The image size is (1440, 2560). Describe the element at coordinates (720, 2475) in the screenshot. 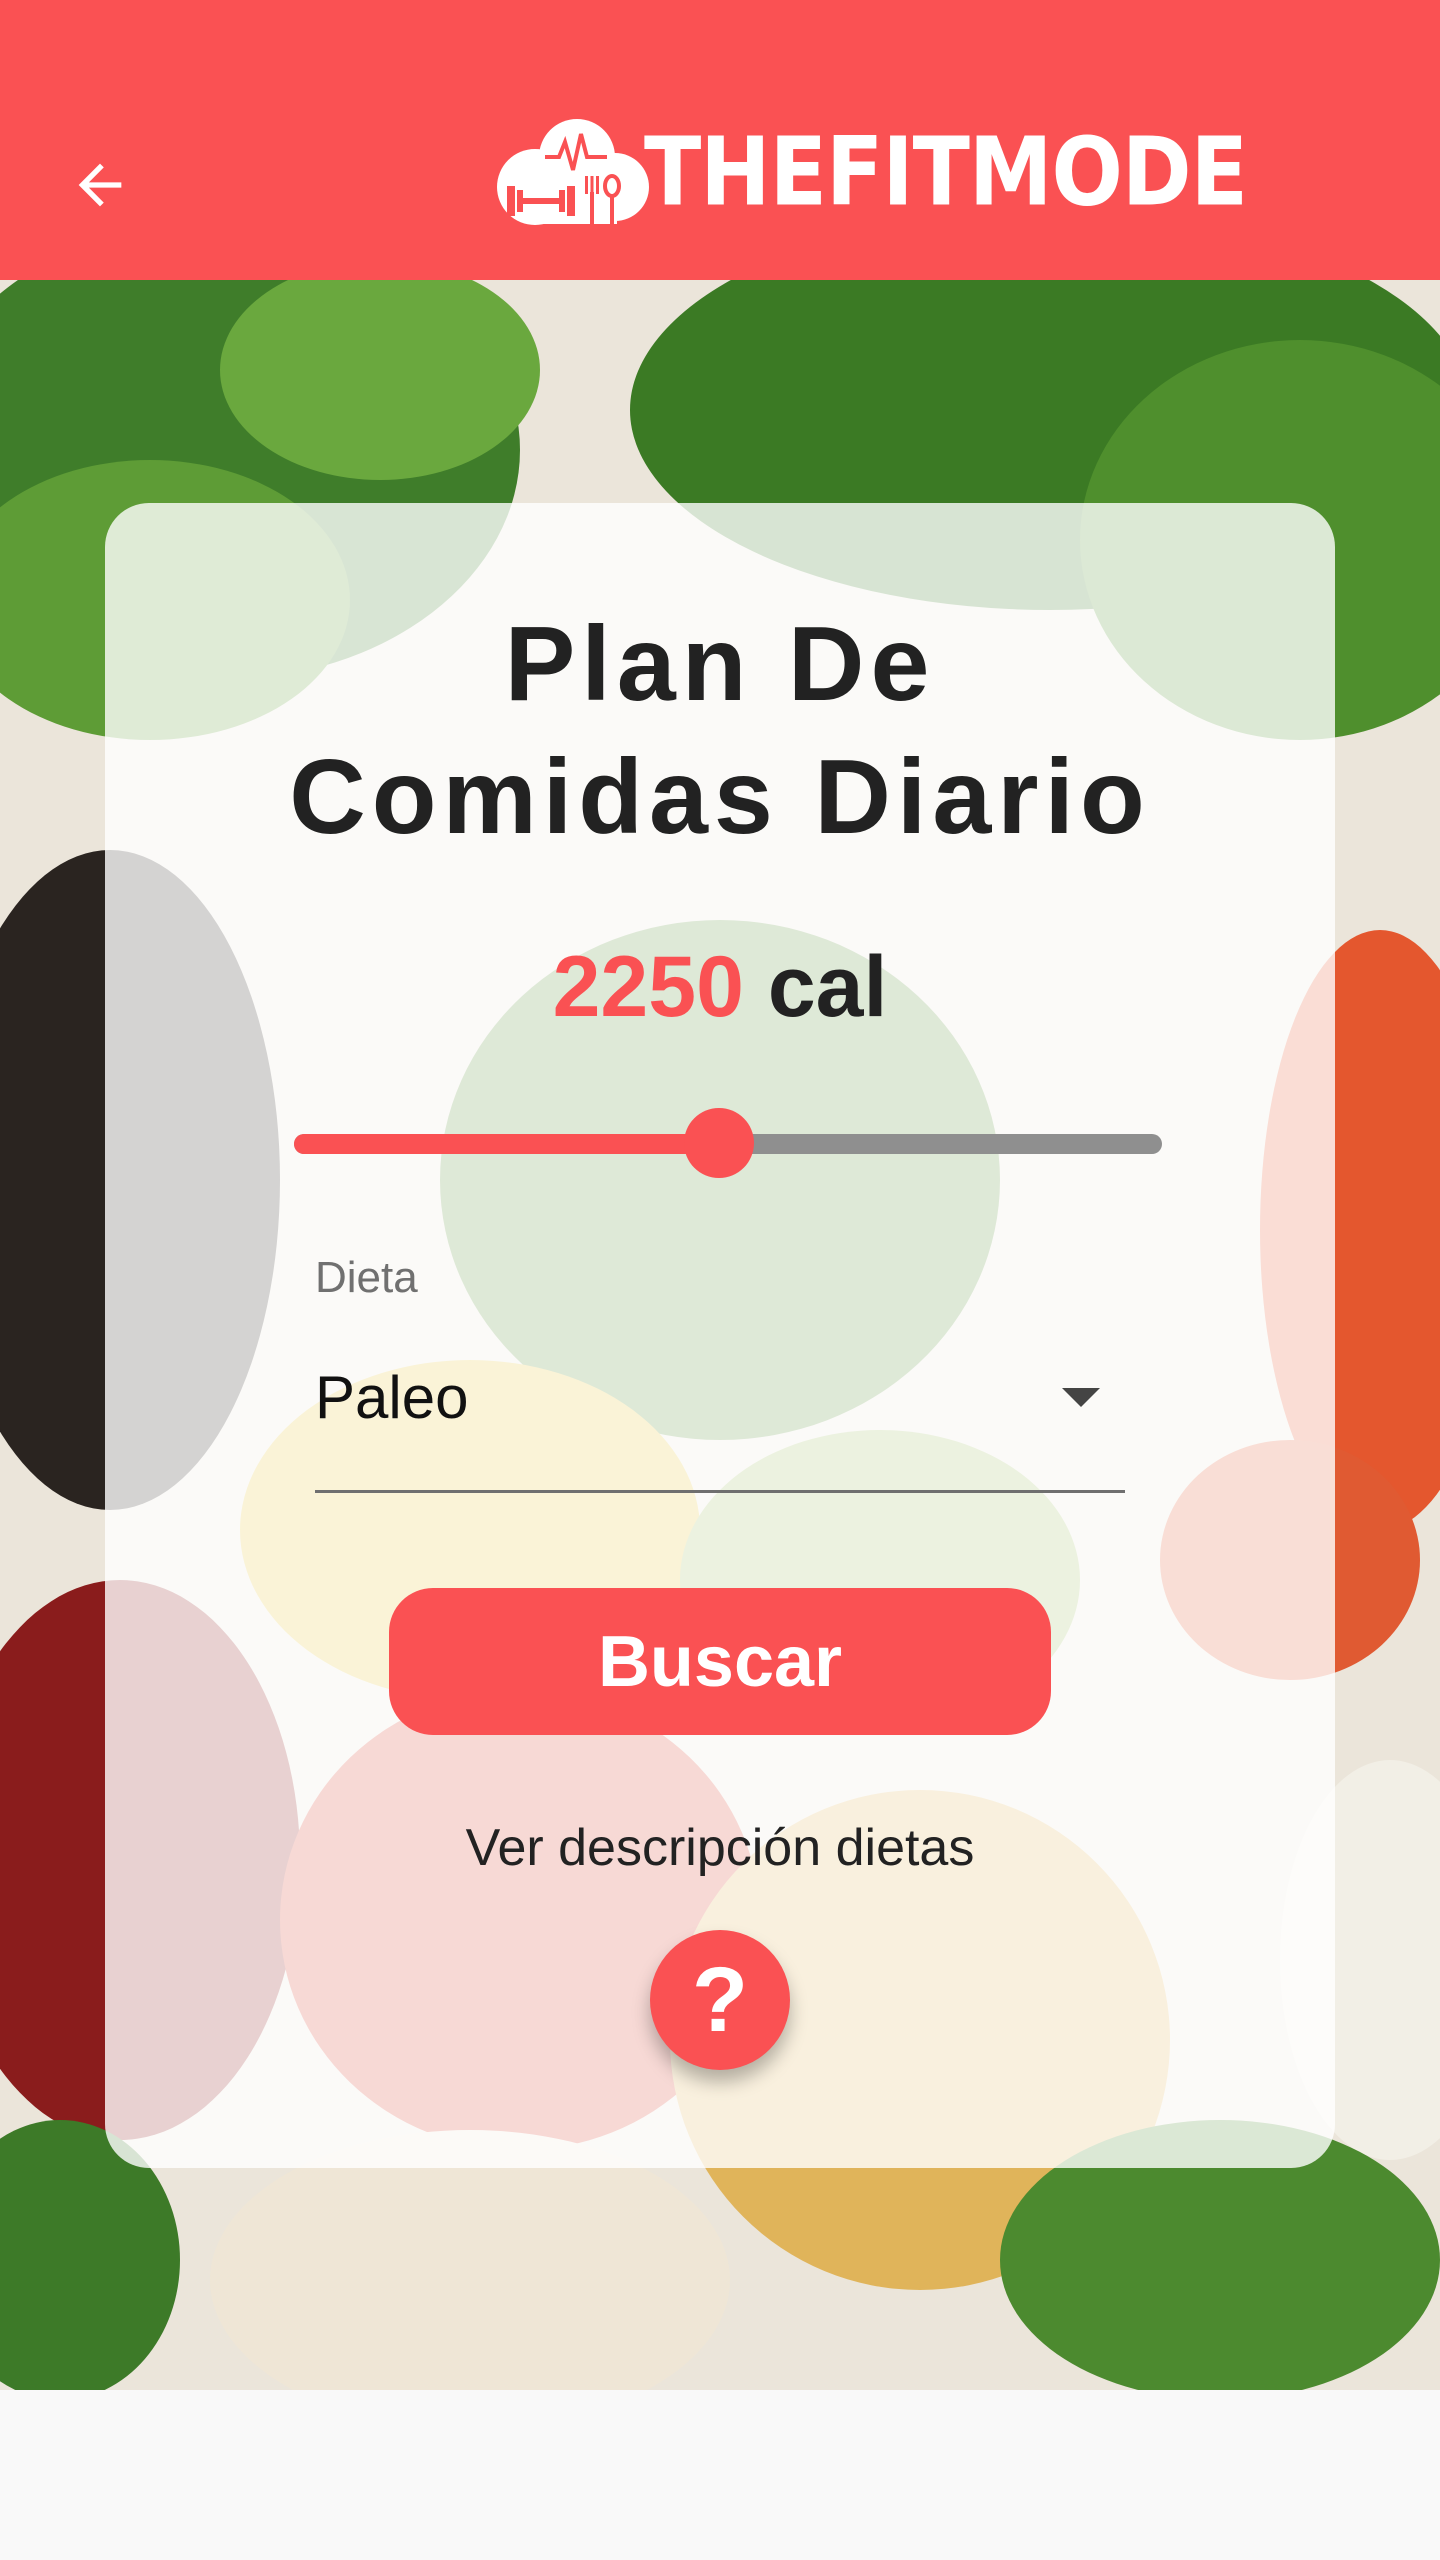

I see `bottom-area` at that location.